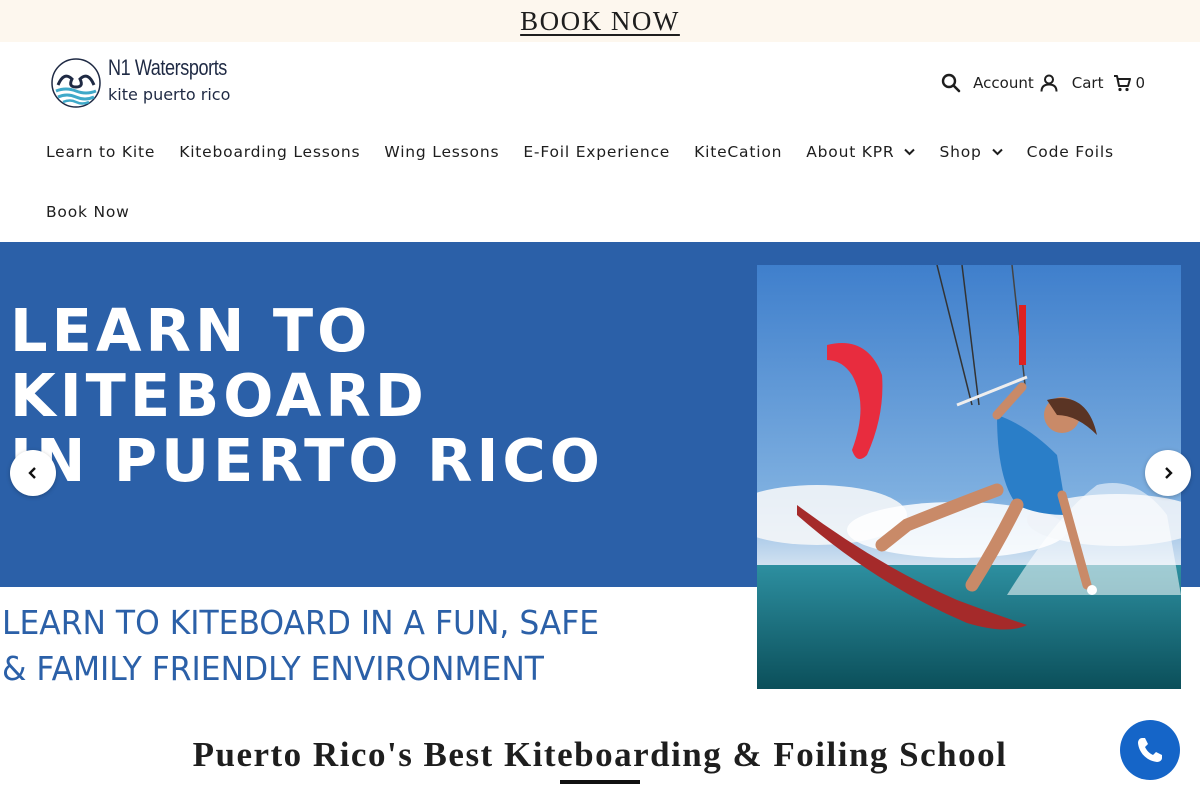  I want to click on hero-headline-line: LEARN TO, so click(191, 330).